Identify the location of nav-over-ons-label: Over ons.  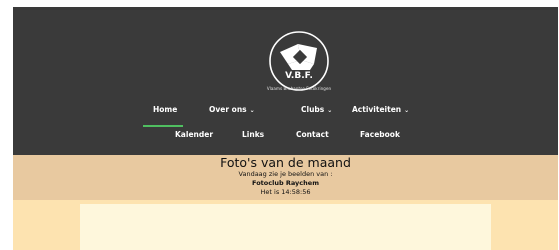
(228, 109).